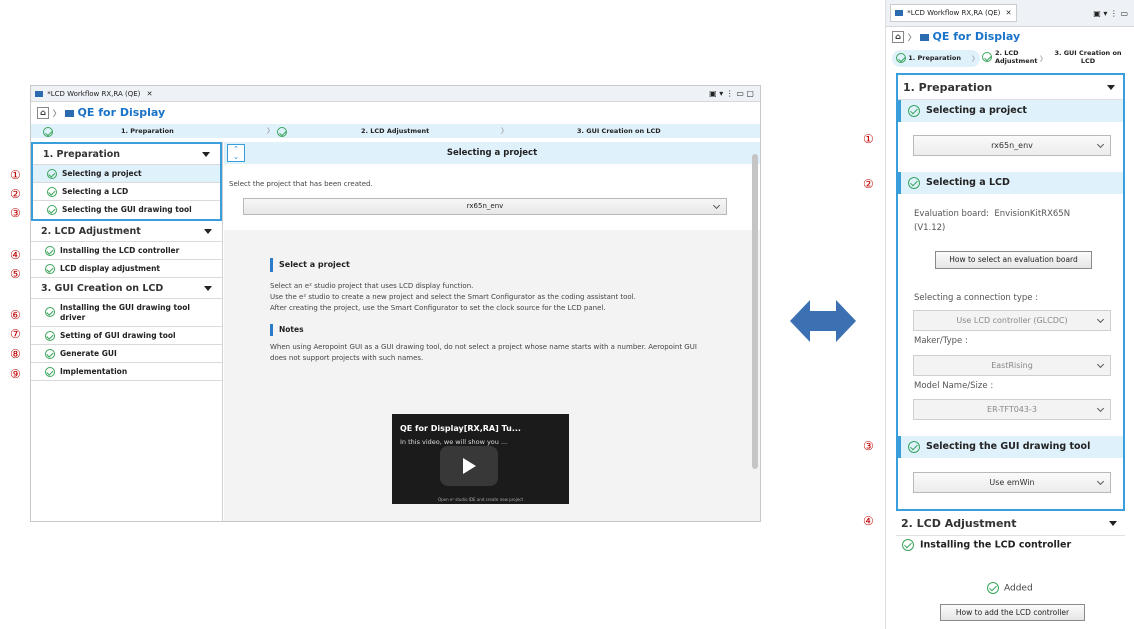 The height and width of the screenshot is (629, 1134). What do you see at coordinates (126, 210) in the screenshot?
I see `sidebar-item: Selecting the GUI drawing tool` at bounding box center [126, 210].